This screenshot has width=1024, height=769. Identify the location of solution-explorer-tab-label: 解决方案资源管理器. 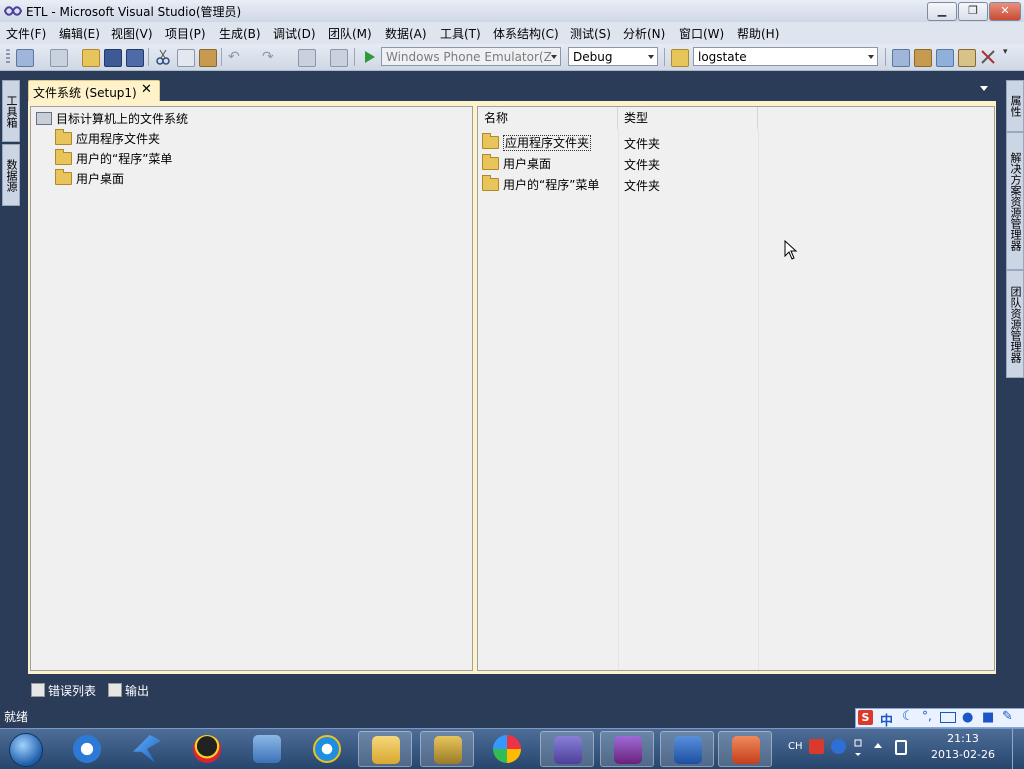
(1015, 201).